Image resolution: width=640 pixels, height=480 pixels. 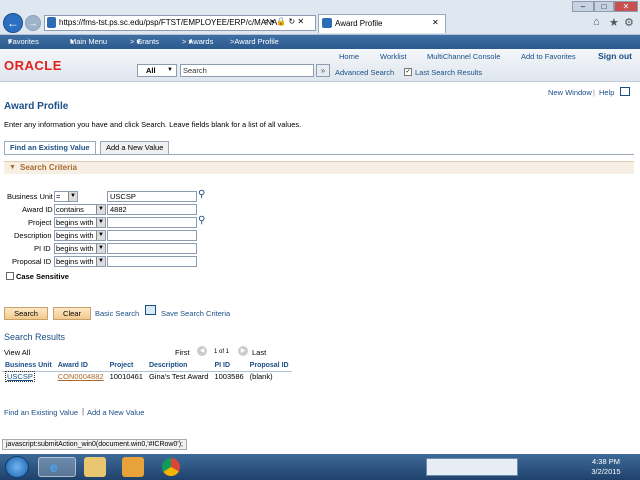 I want to click on search-button: Search, so click(x=26, y=313).